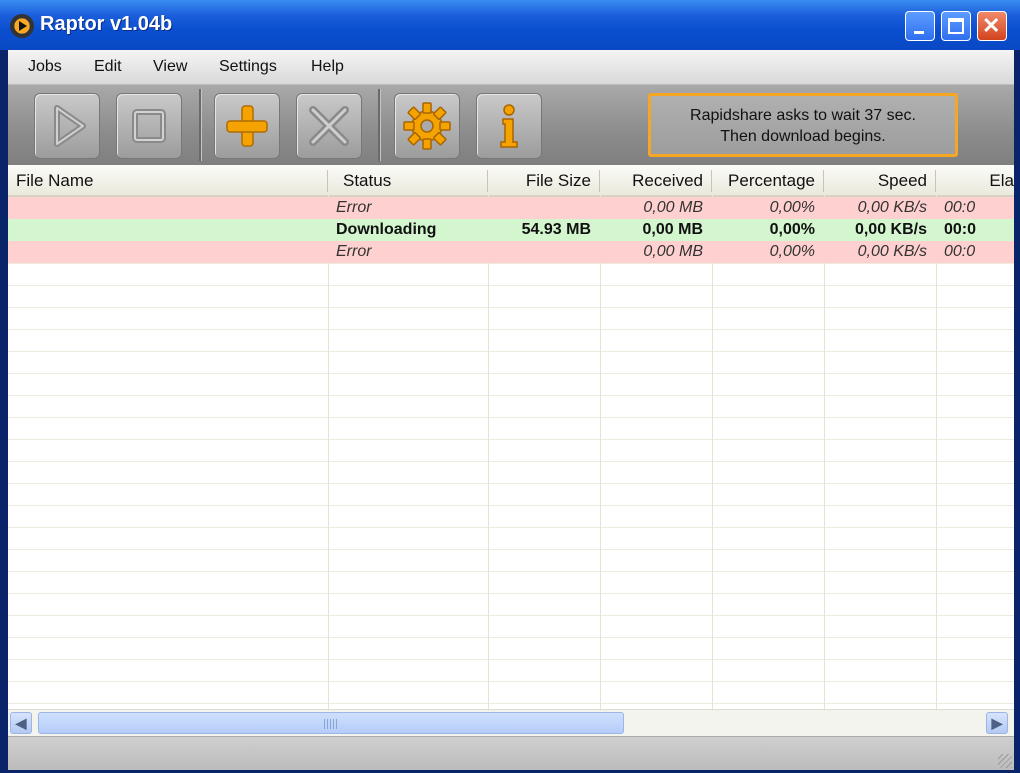  I want to click on menu-help: Help, so click(327, 67).